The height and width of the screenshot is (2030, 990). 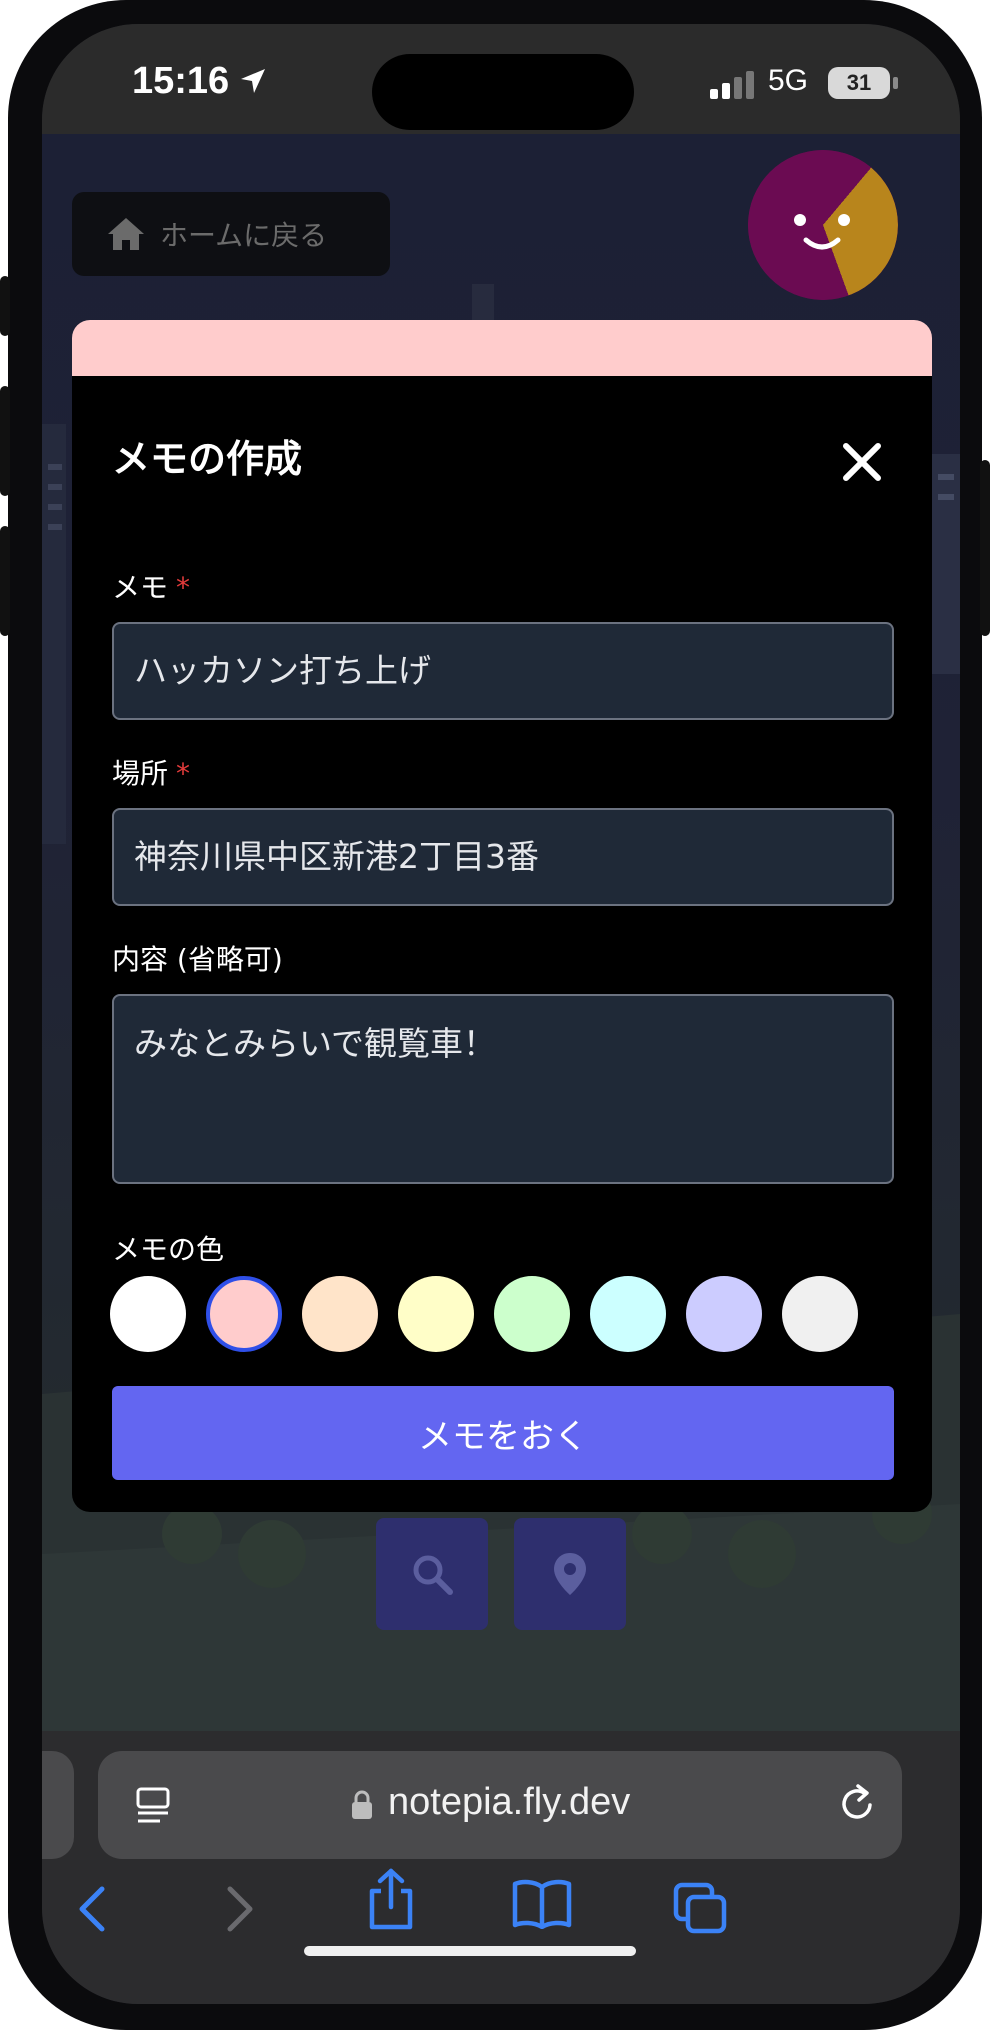 What do you see at coordinates (700, 1908) in the screenshot?
I see `tabs-icon` at bounding box center [700, 1908].